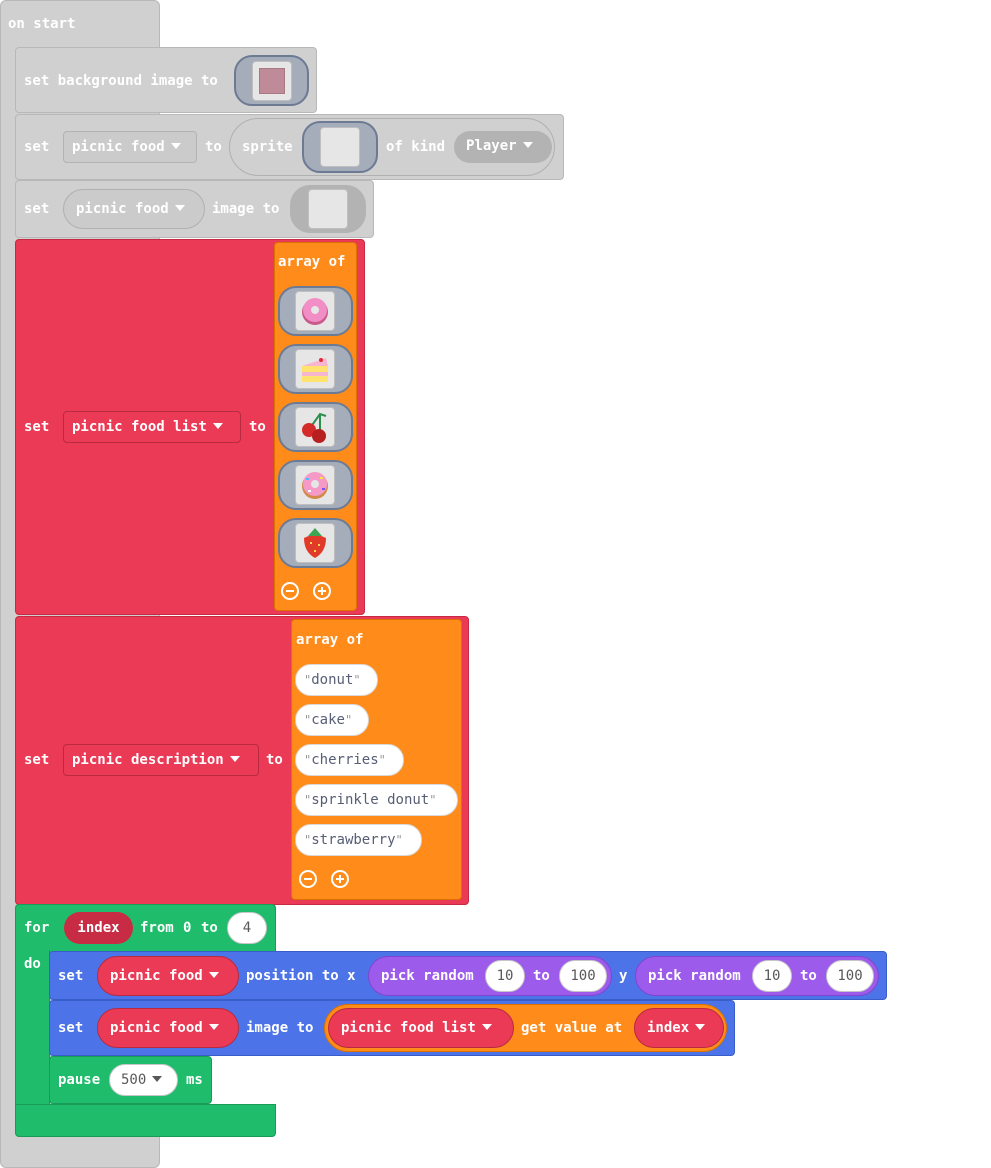 The height and width of the screenshot is (1168, 991). Describe the element at coordinates (37, 928) in the screenshot. I see `for-keyword: for` at that location.